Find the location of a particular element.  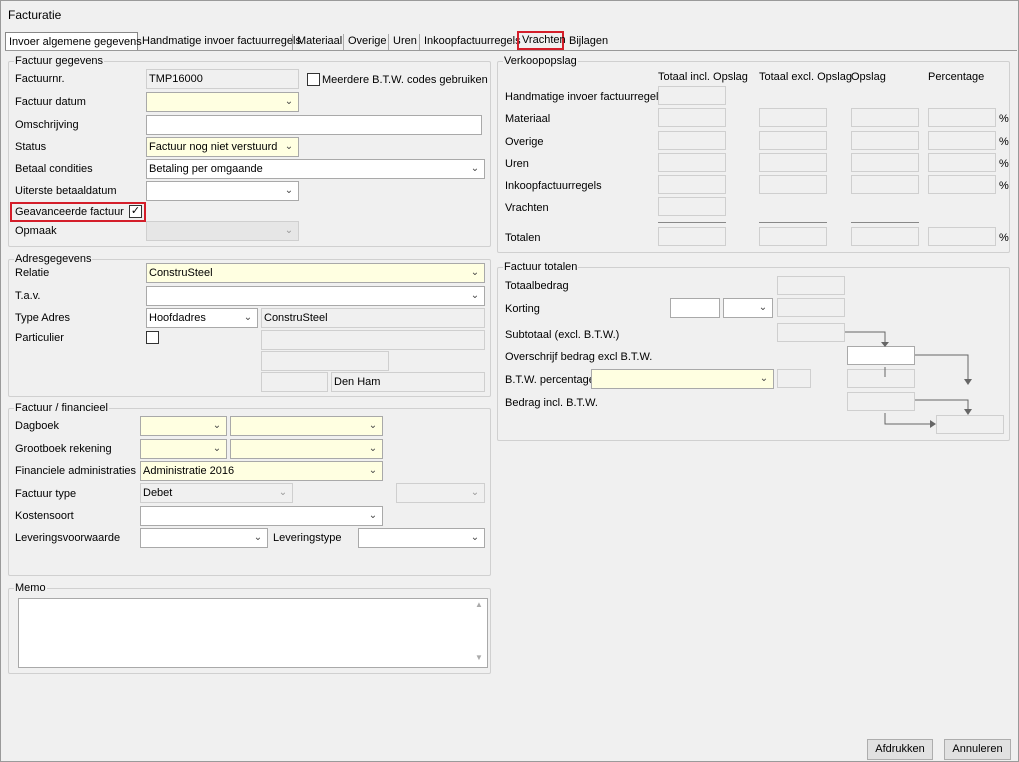

relatie-label: Relatie is located at coordinates (32, 273).